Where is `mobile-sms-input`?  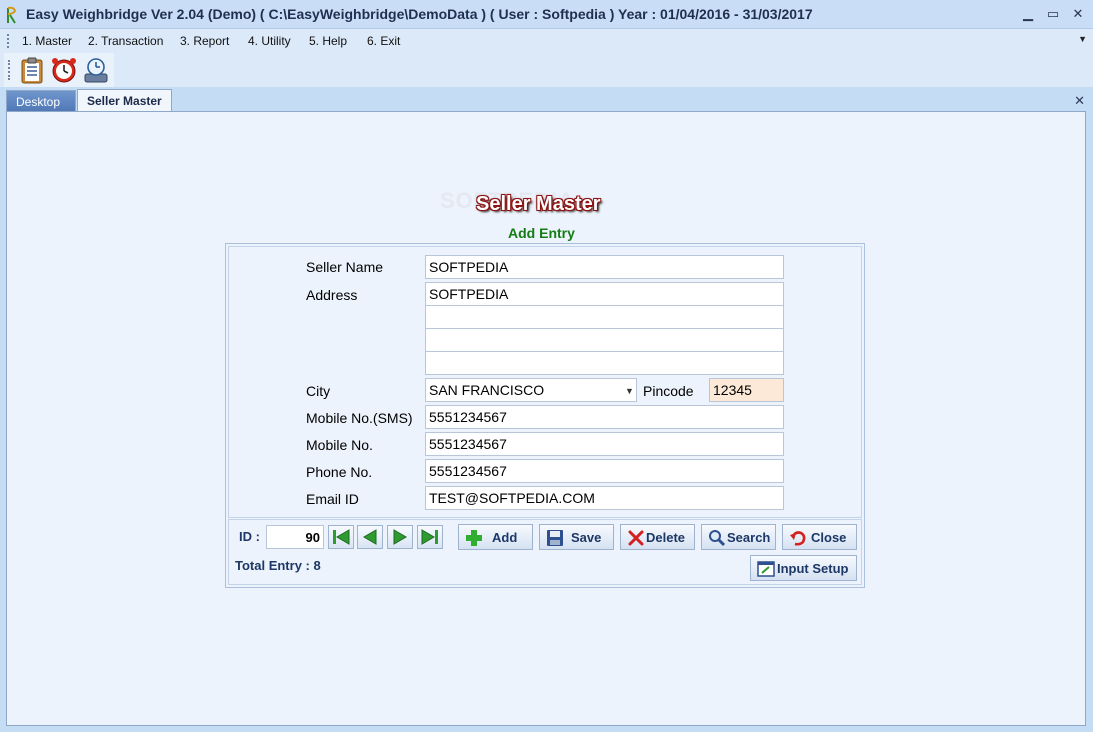 mobile-sms-input is located at coordinates (604, 417).